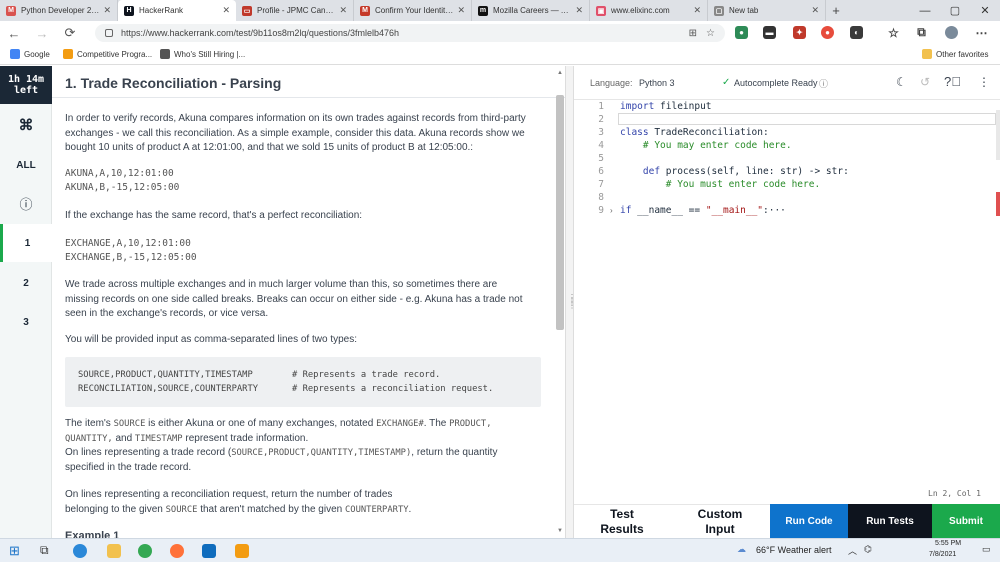 This screenshot has width=1000, height=562. I want to click on format-line: SOURCE,PRODUCT,QUANTITY,TIMESTAMP, so click(165, 375).